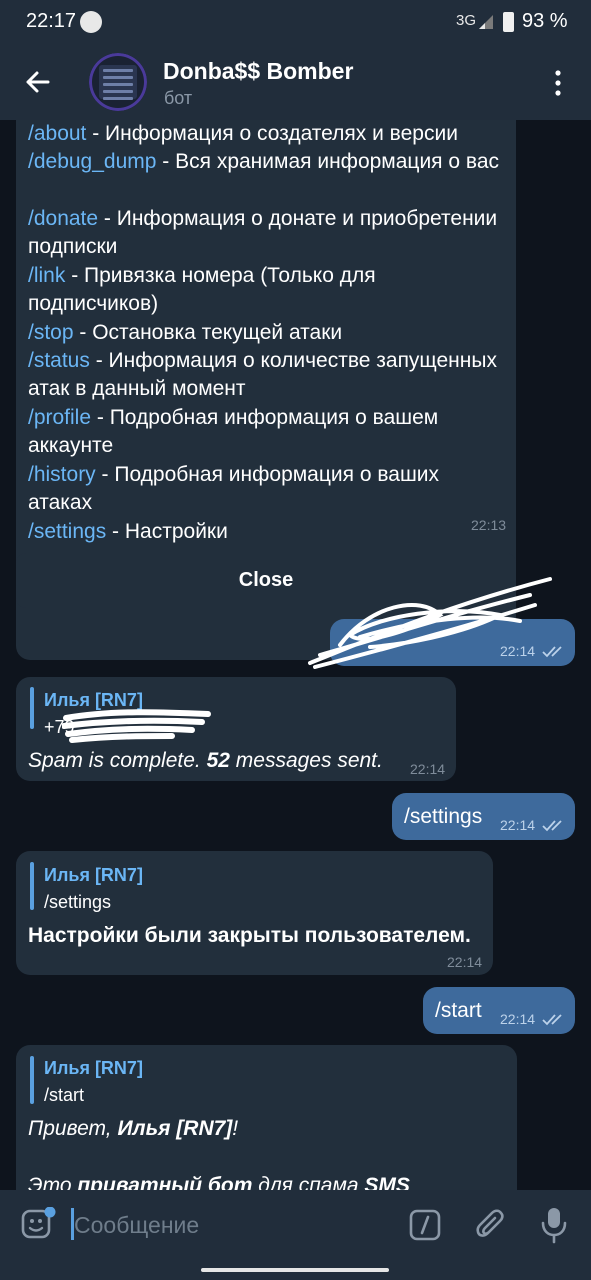 The width and height of the screenshot is (591, 1280). What do you see at coordinates (59, 417) in the screenshot?
I see `command-link: /profile` at bounding box center [59, 417].